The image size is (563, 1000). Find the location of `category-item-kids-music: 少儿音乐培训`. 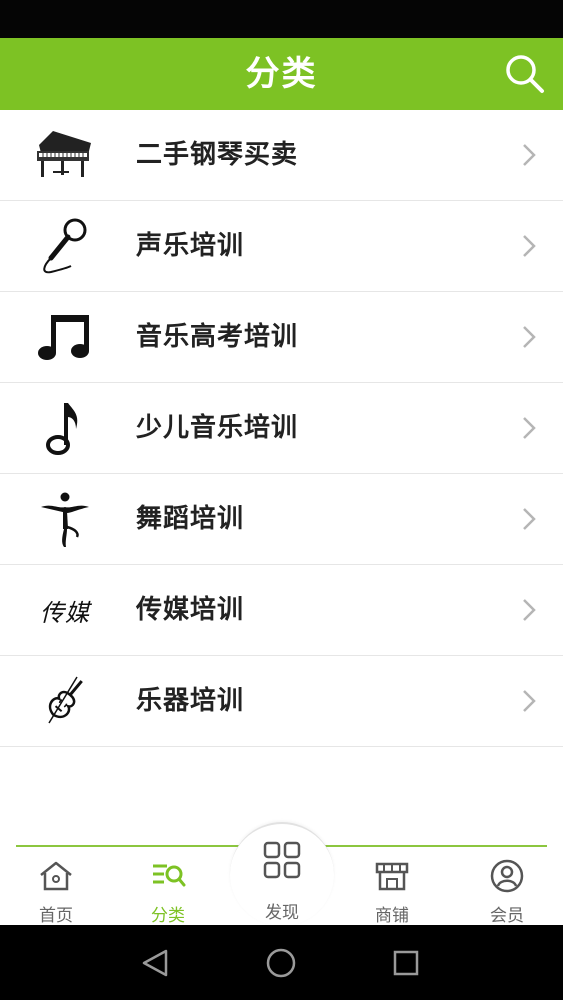

category-item-kids-music: 少儿音乐培训 is located at coordinates (281, 428).